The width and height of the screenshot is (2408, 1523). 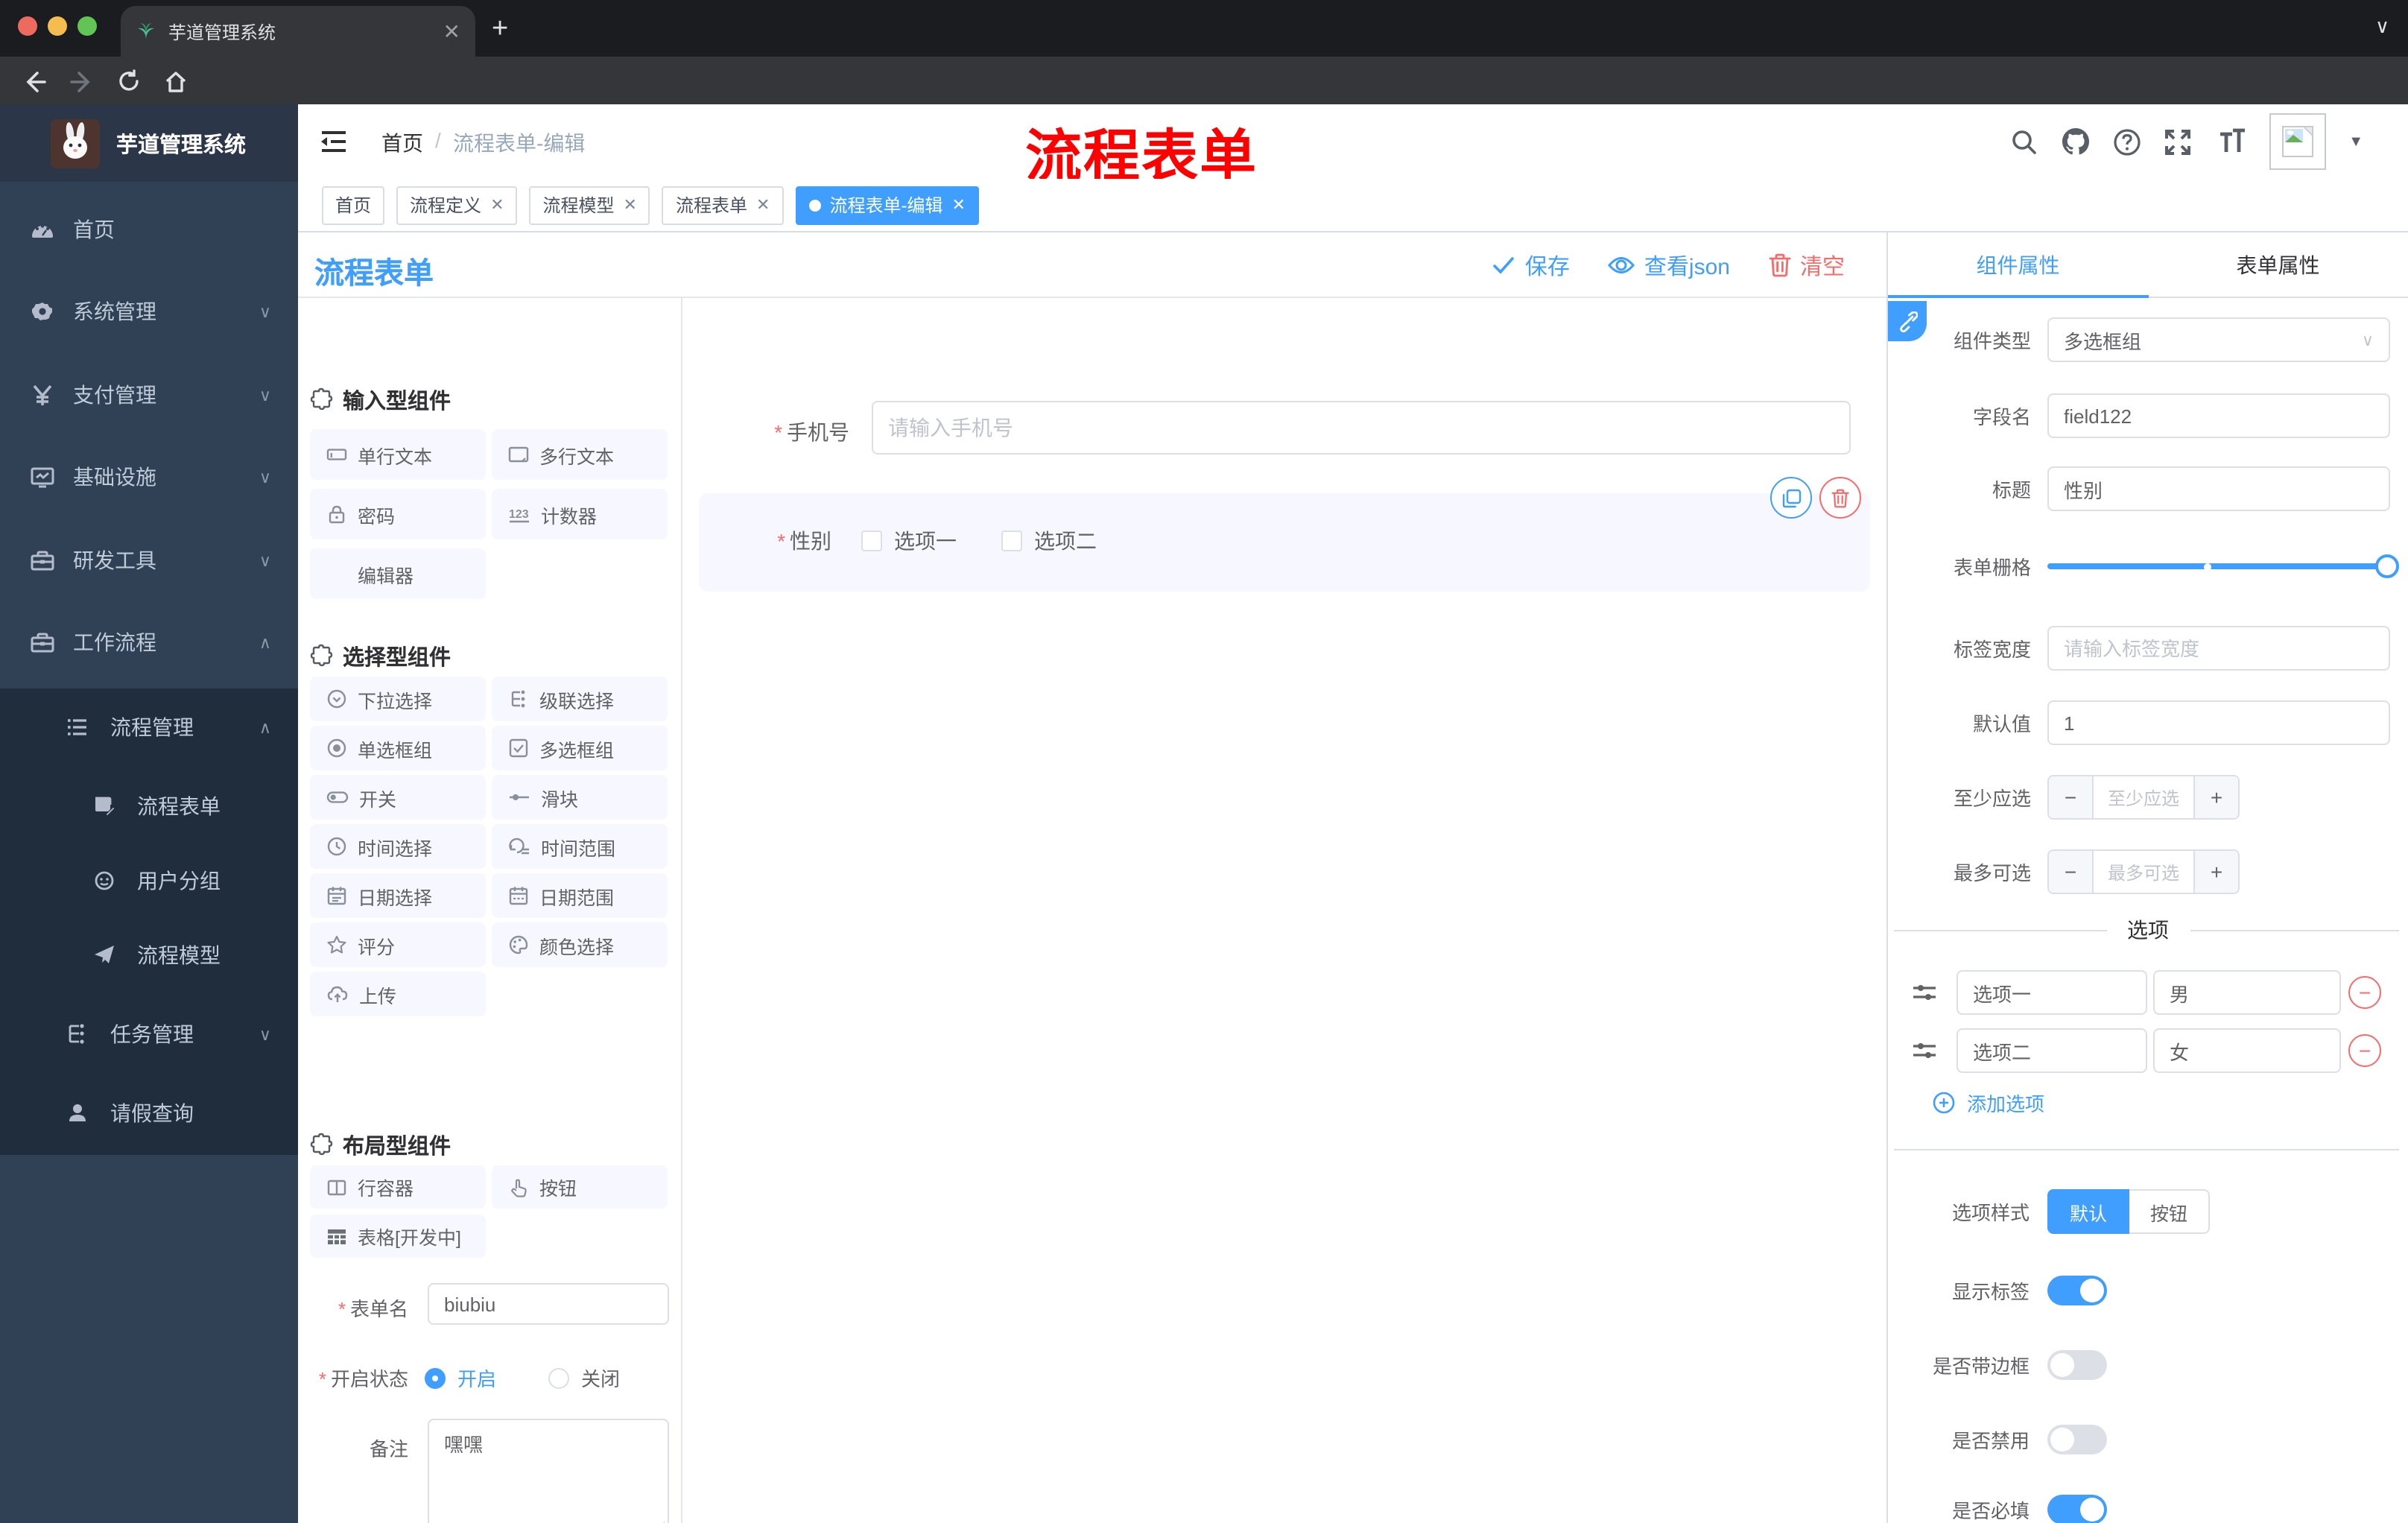 What do you see at coordinates (149, 143) in the screenshot?
I see `sidebar-logo-row: 芋道管理系统` at bounding box center [149, 143].